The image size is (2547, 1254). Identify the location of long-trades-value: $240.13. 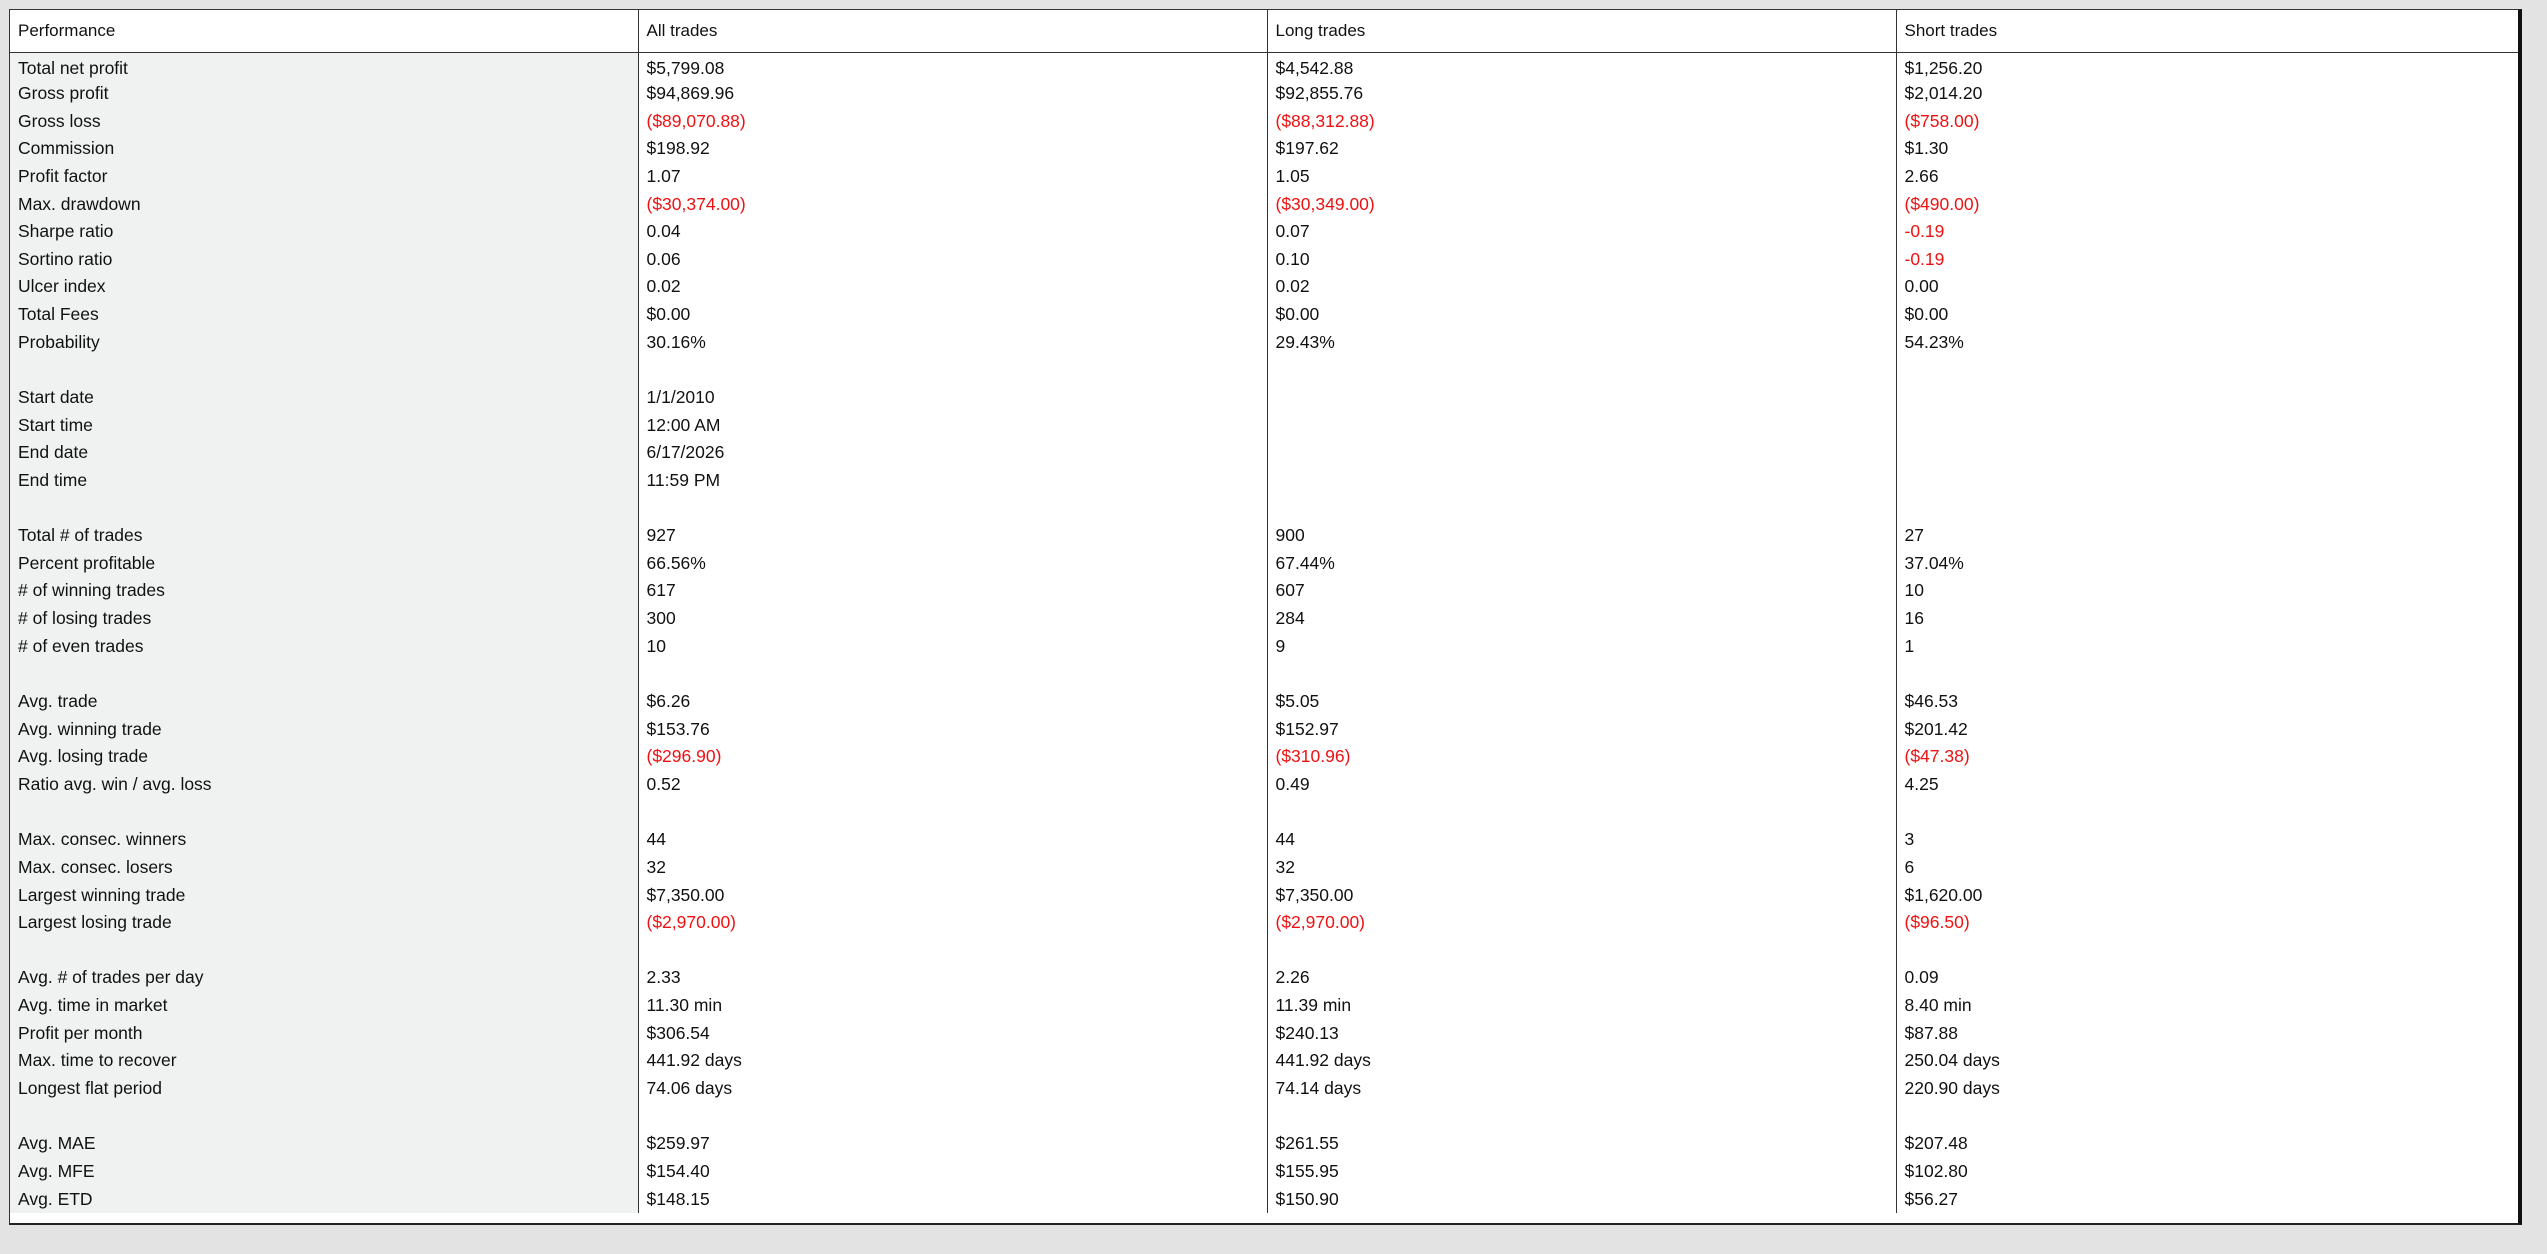
(1581, 1033).